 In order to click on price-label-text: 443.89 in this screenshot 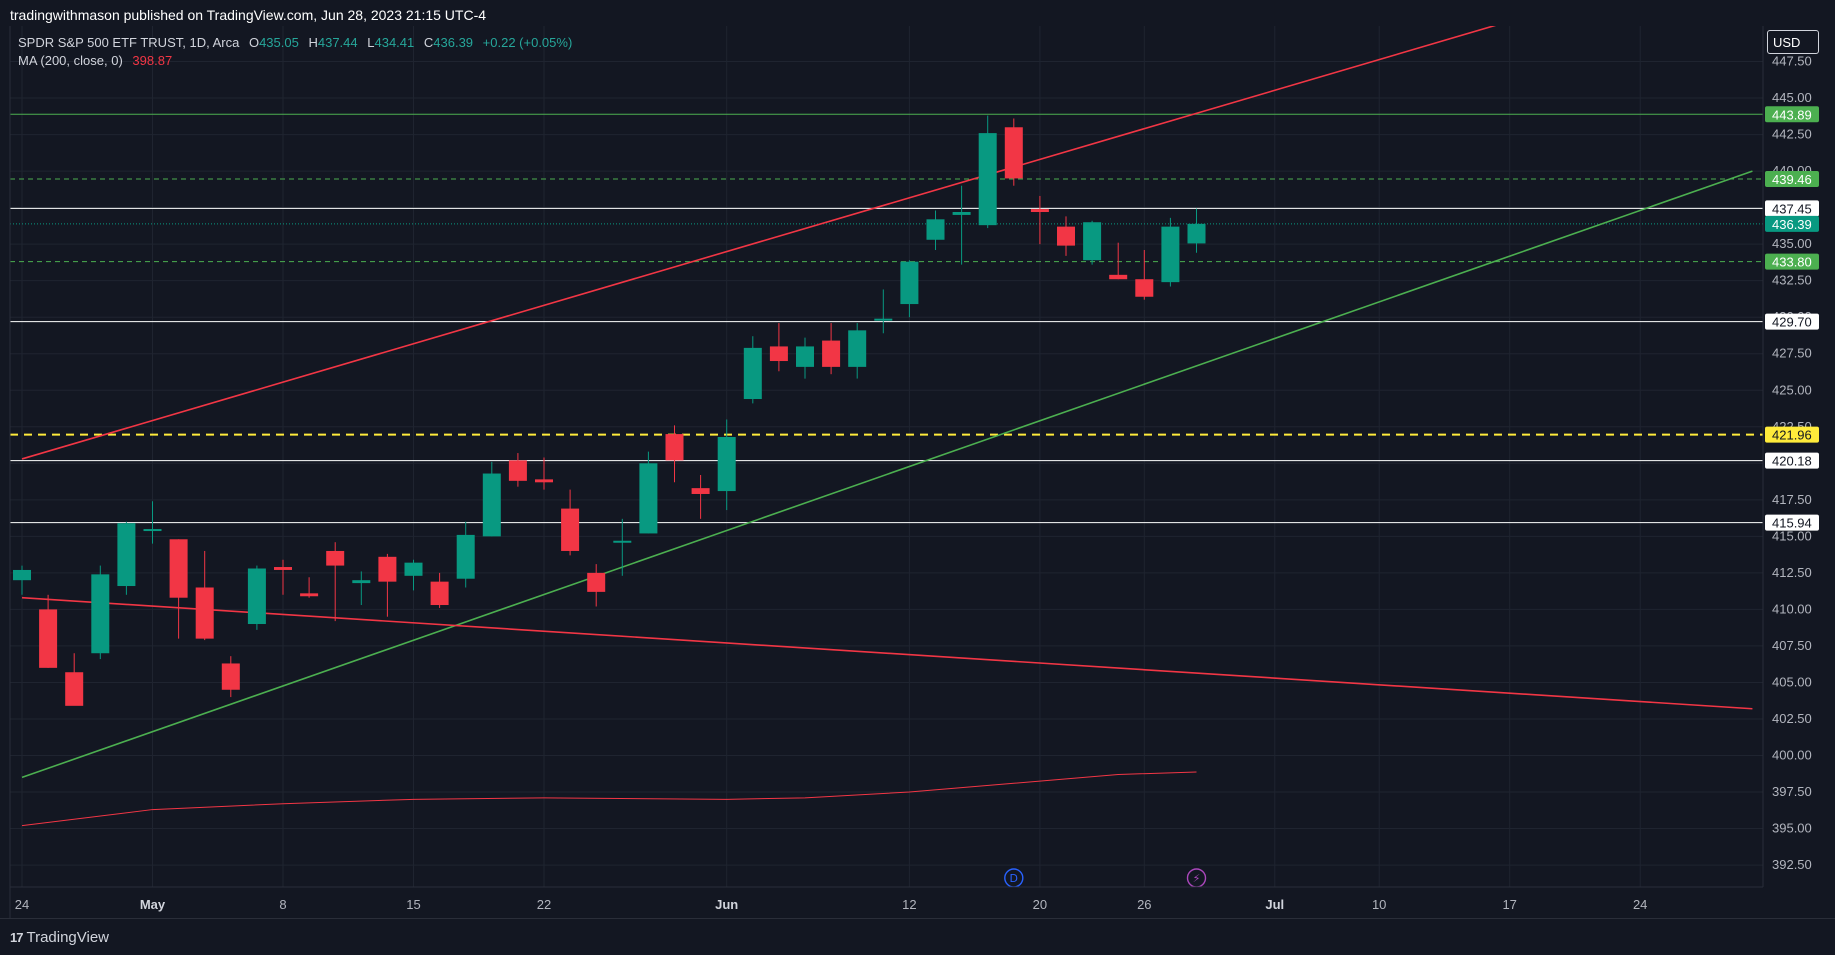, I will do `click(1792, 114)`.